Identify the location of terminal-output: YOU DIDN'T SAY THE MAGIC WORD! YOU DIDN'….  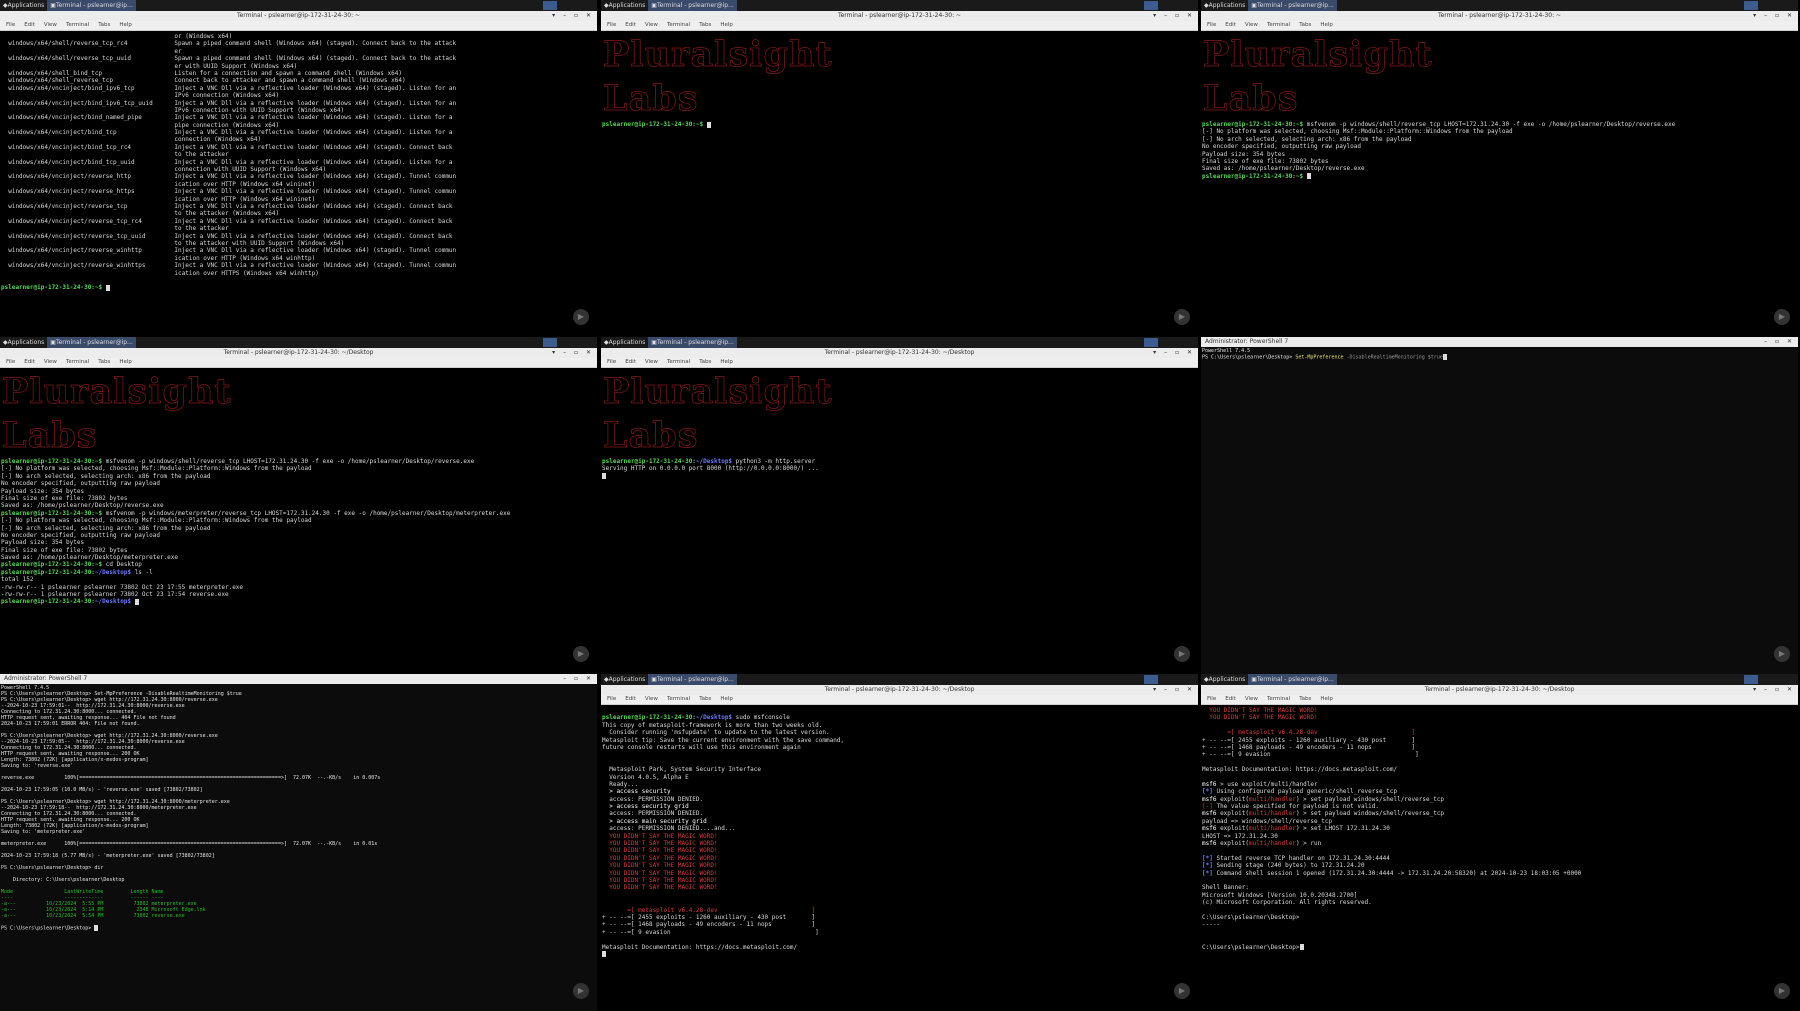
(1499, 858).